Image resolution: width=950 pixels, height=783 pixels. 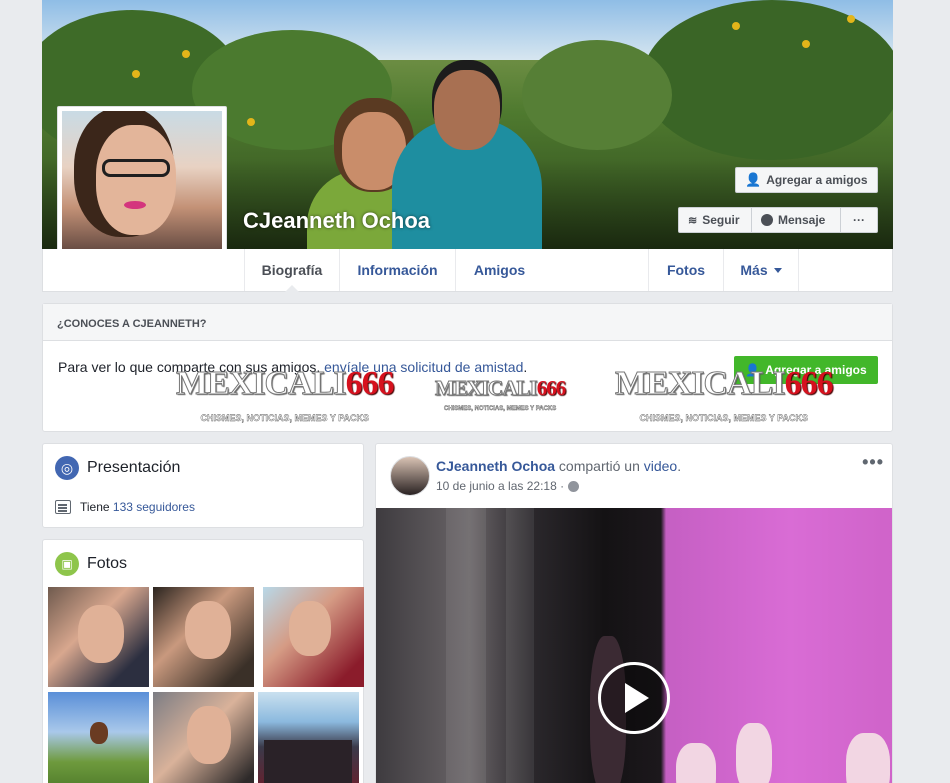 I want to click on add-friend-label: Agregar a amigos, so click(x=817, y=180).